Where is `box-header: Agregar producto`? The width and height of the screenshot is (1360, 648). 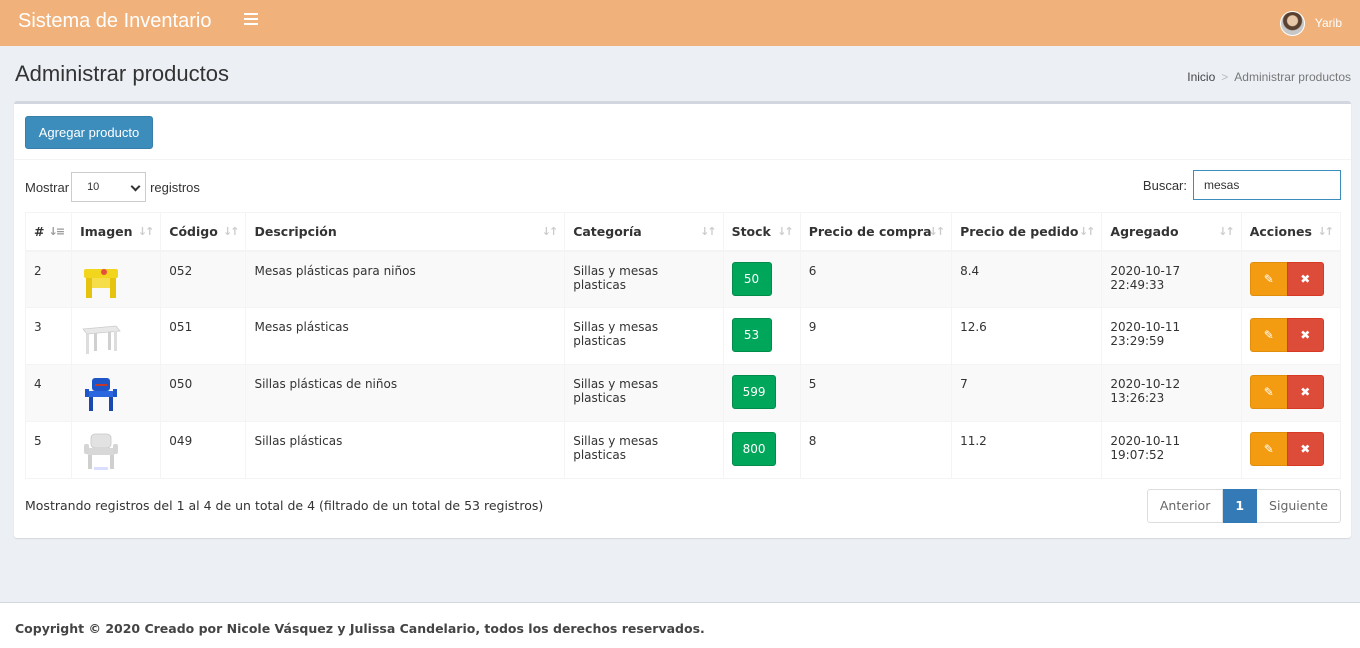
box-header: Agregar producto is located at coordinates (682, 132).